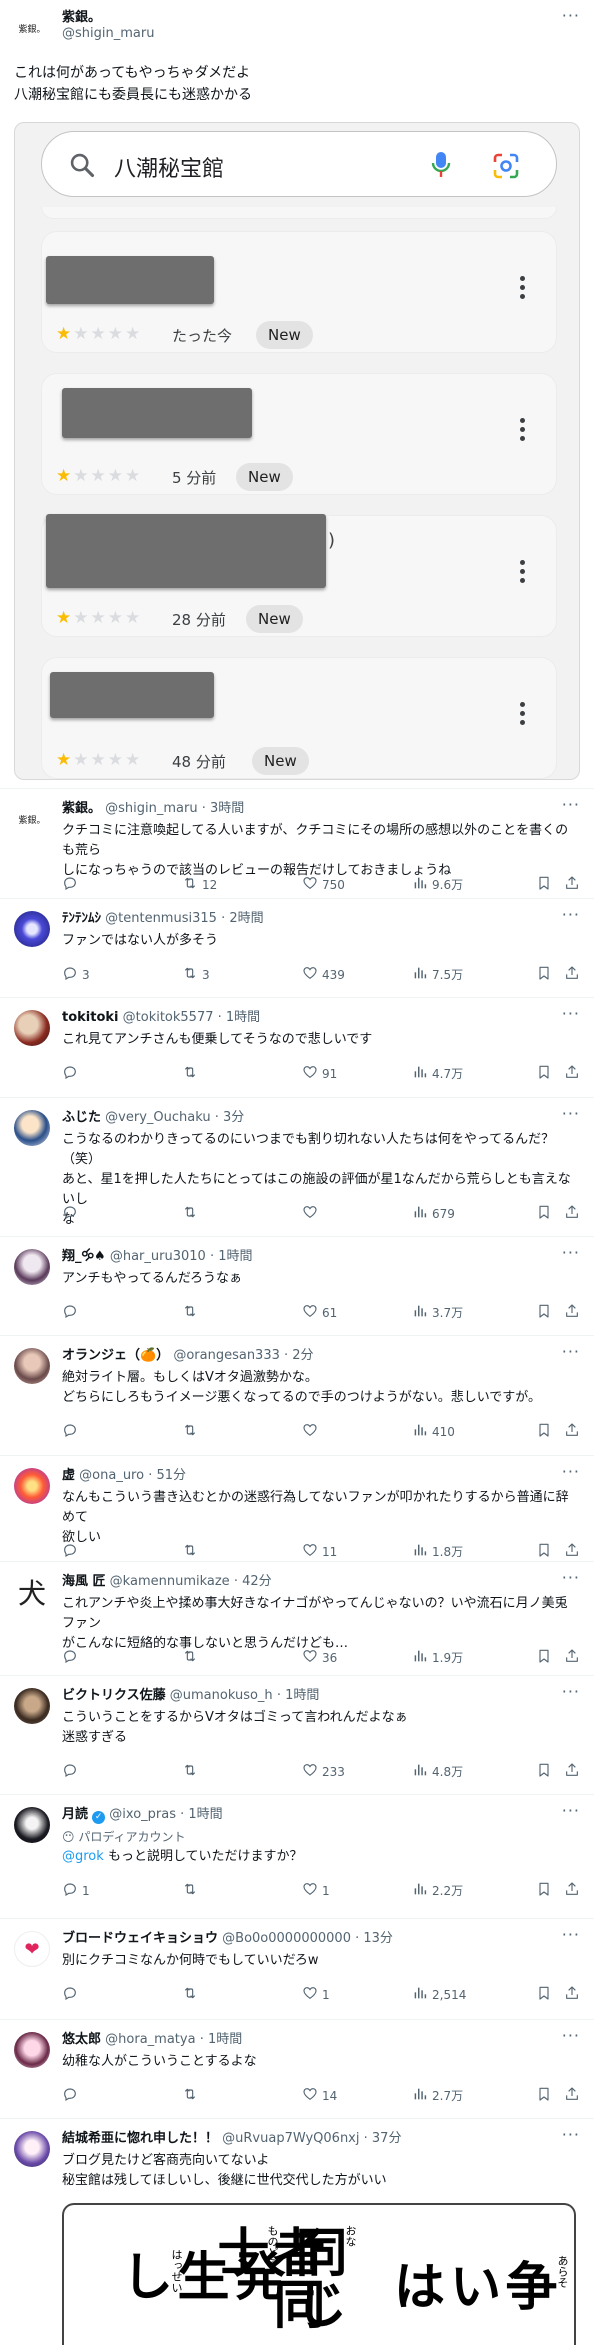 The height and width of the screenshot is (2345, 594). What do you see at coordinates (81, 17) in the screenshot?
I see `author-name: 紫銀。` at bounding box center [81, 17].